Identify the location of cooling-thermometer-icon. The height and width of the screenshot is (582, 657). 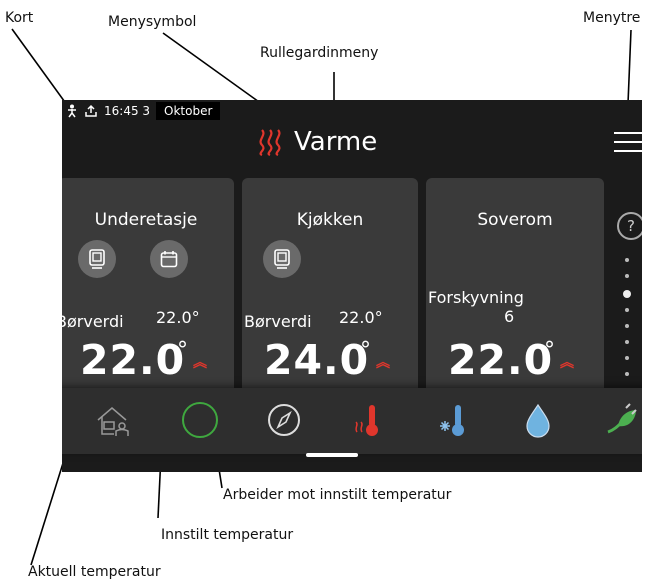
(452, 420).